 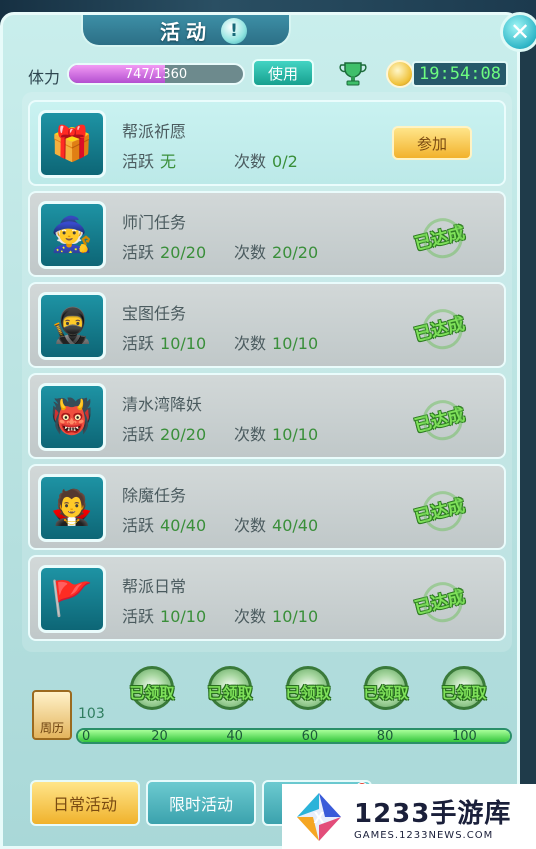 I want to click on progress-tick: 40, so click(x=234, y=736).